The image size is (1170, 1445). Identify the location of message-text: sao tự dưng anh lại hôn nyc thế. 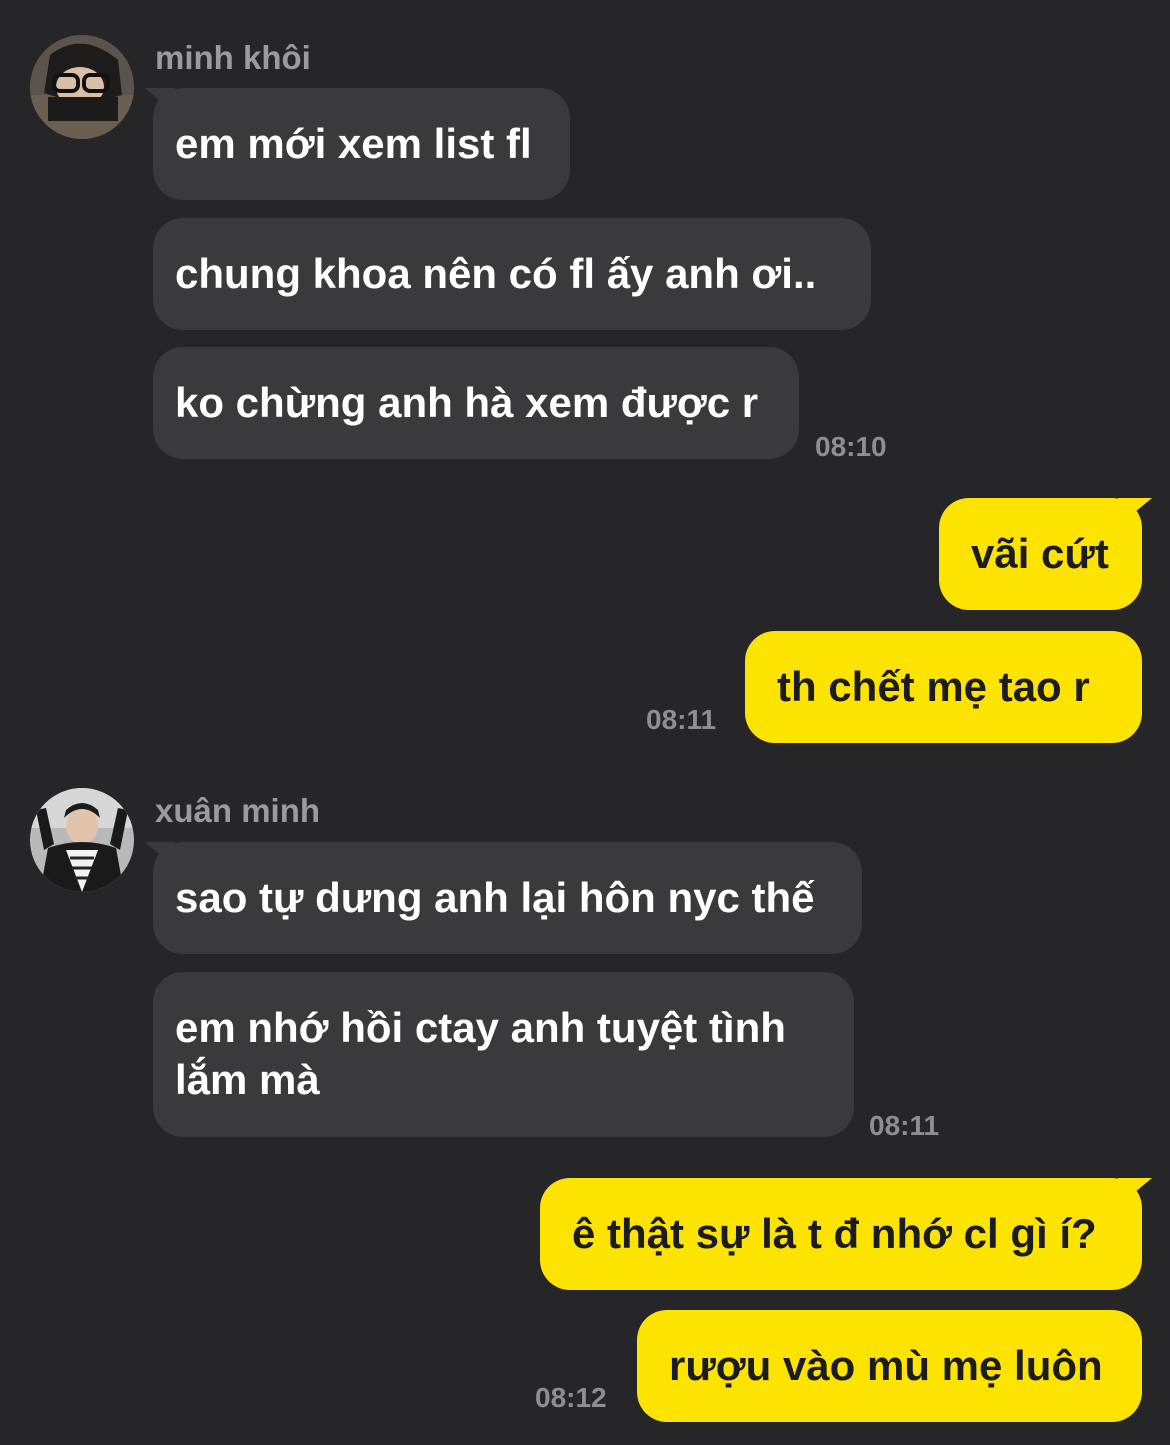
(495, 897).